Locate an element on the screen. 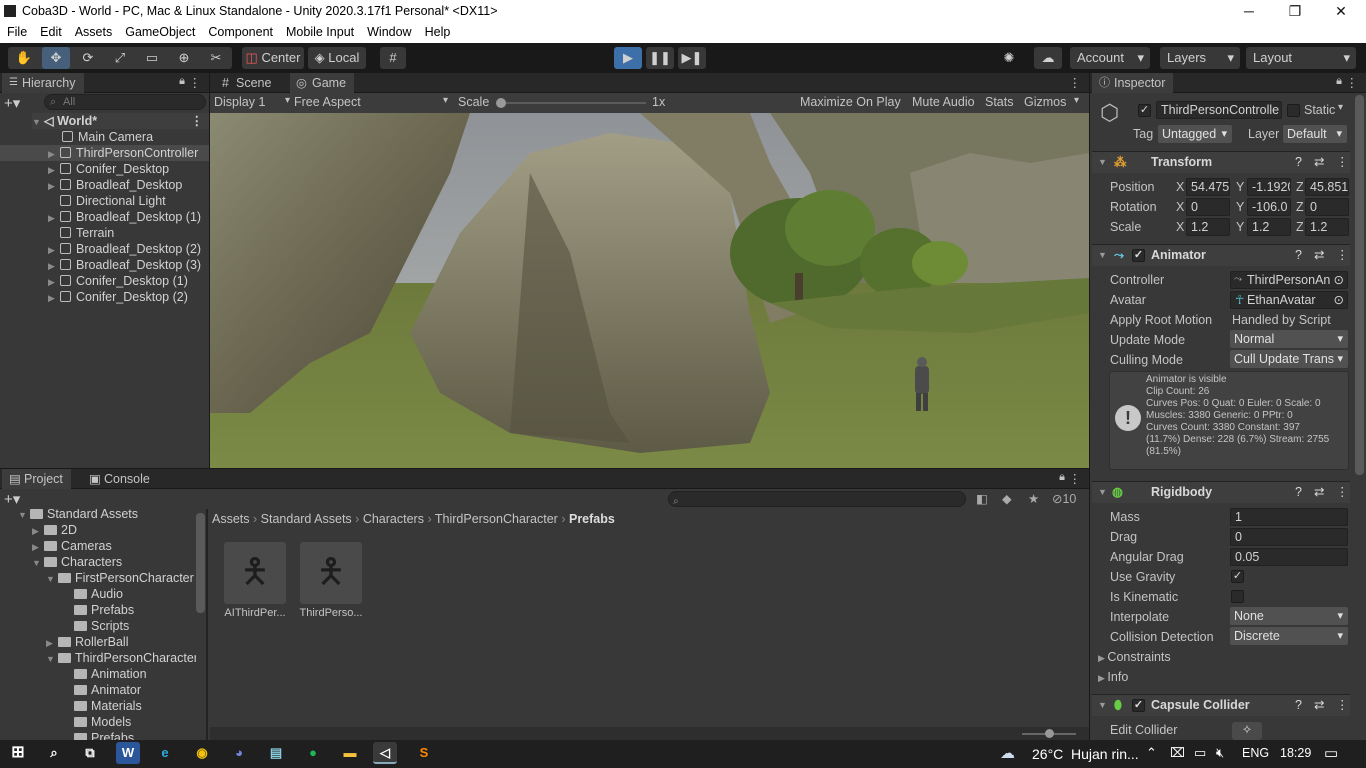  hierarchy-item: Terrain is located at coordinates (87, 233).